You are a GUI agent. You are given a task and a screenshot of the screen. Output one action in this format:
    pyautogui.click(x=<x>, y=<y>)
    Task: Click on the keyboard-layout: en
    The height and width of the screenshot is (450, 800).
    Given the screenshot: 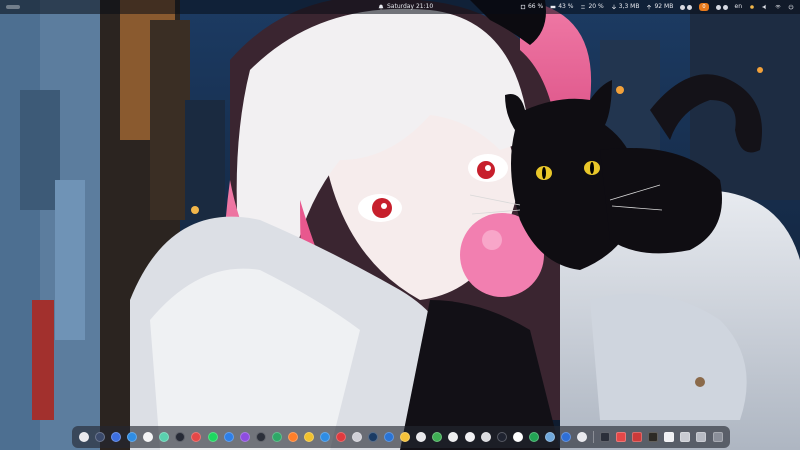 What is the action you would take?
    pyautogui.click(x=739, y=7)
    